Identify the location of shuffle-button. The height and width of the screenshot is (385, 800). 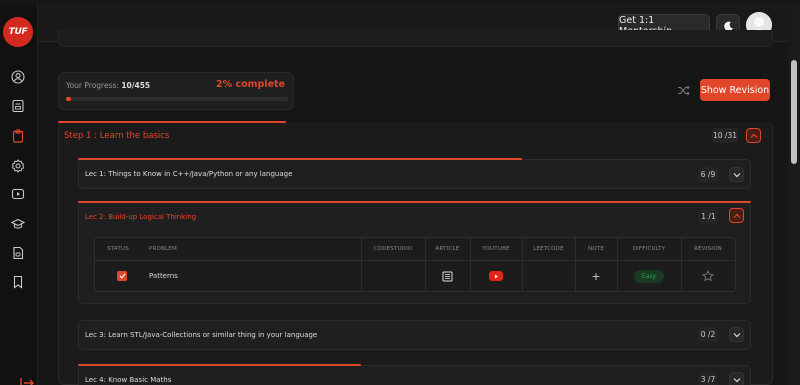
(683, 90).